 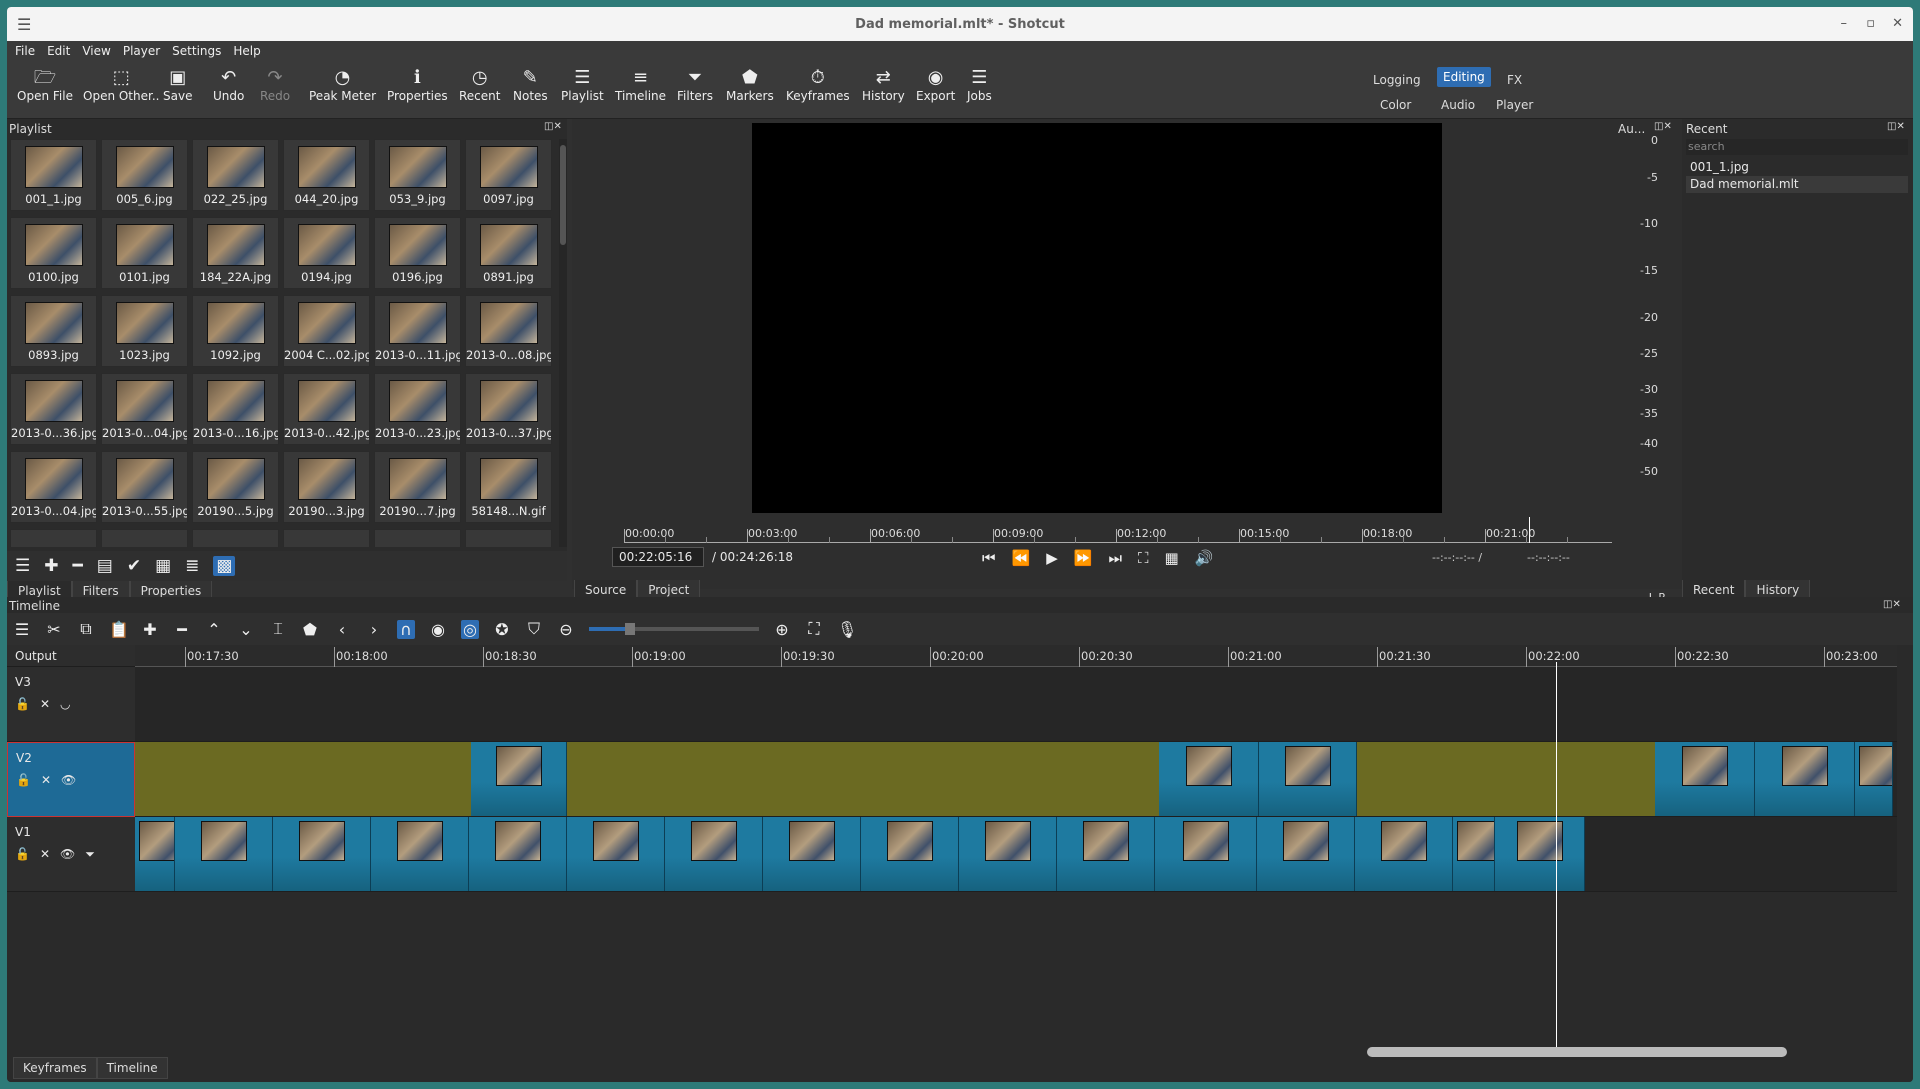 What do you see at coordinates (1897, 23) in the screenshot?
I see `close-icon: ✕` at bounding box center [1897, 23].